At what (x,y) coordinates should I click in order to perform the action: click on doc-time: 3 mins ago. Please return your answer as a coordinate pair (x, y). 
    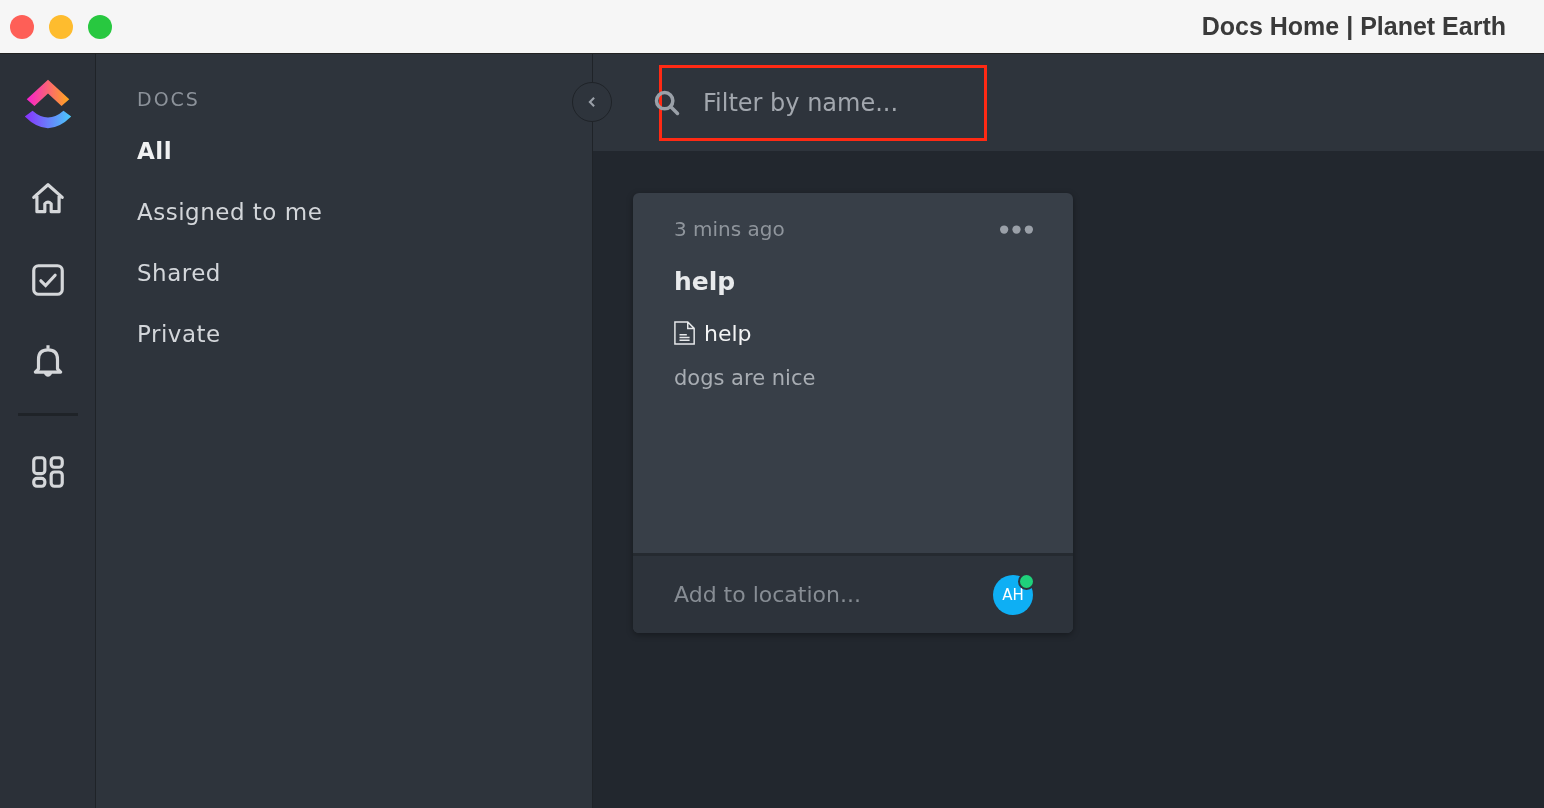
    Looking at the image, I should click on (729, 229).